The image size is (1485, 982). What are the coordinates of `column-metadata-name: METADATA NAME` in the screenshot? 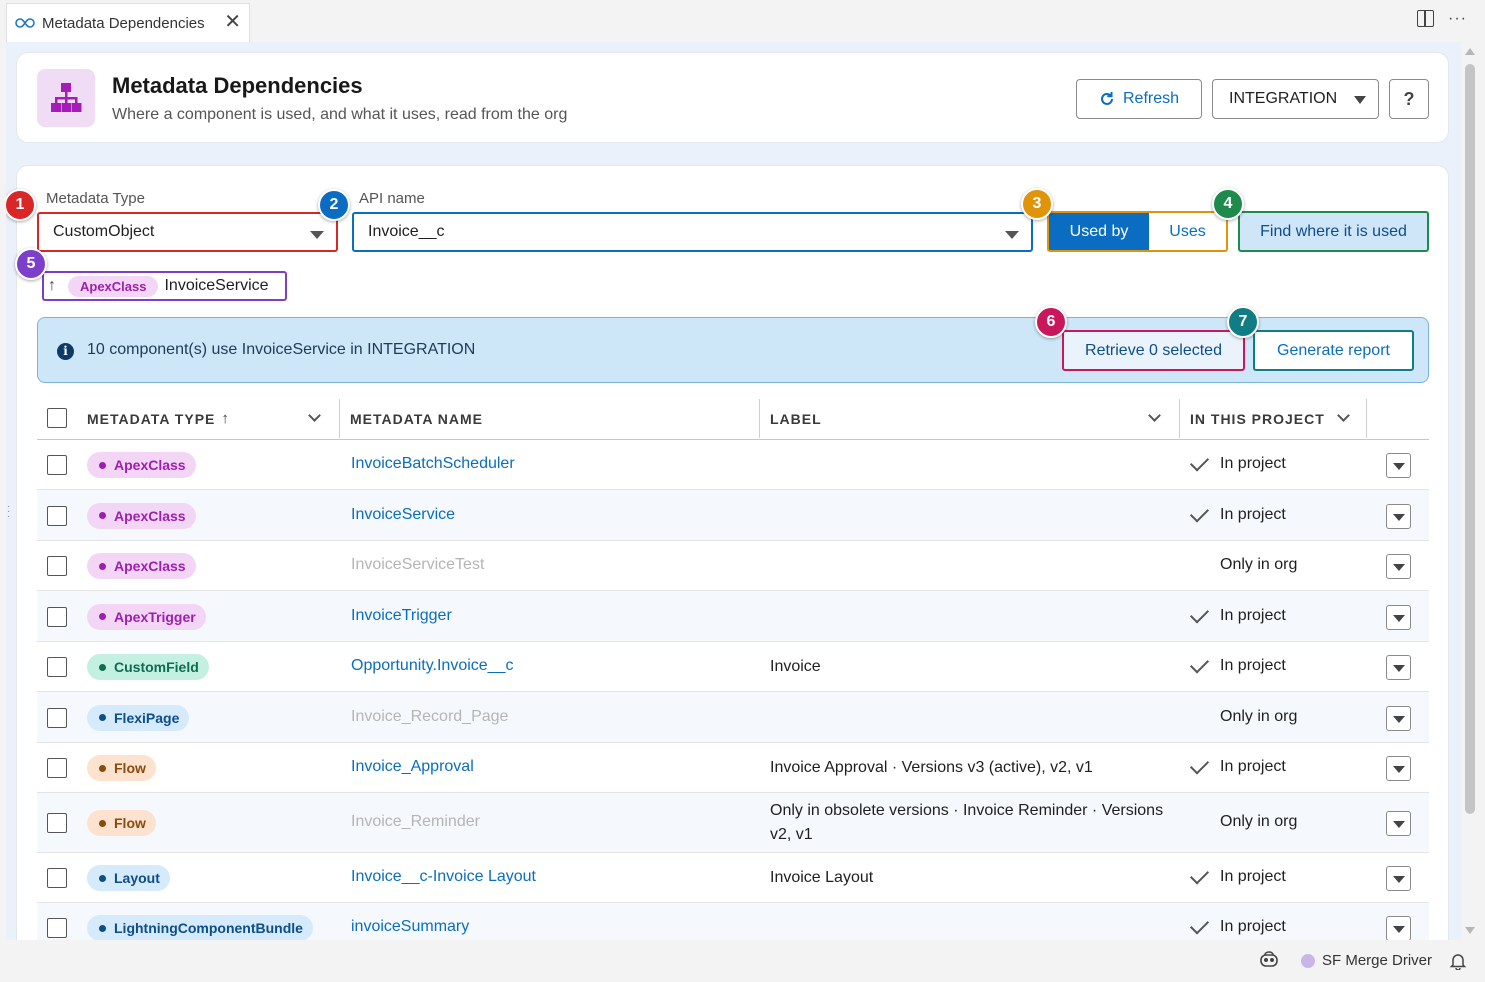 It's located at (416, 418).